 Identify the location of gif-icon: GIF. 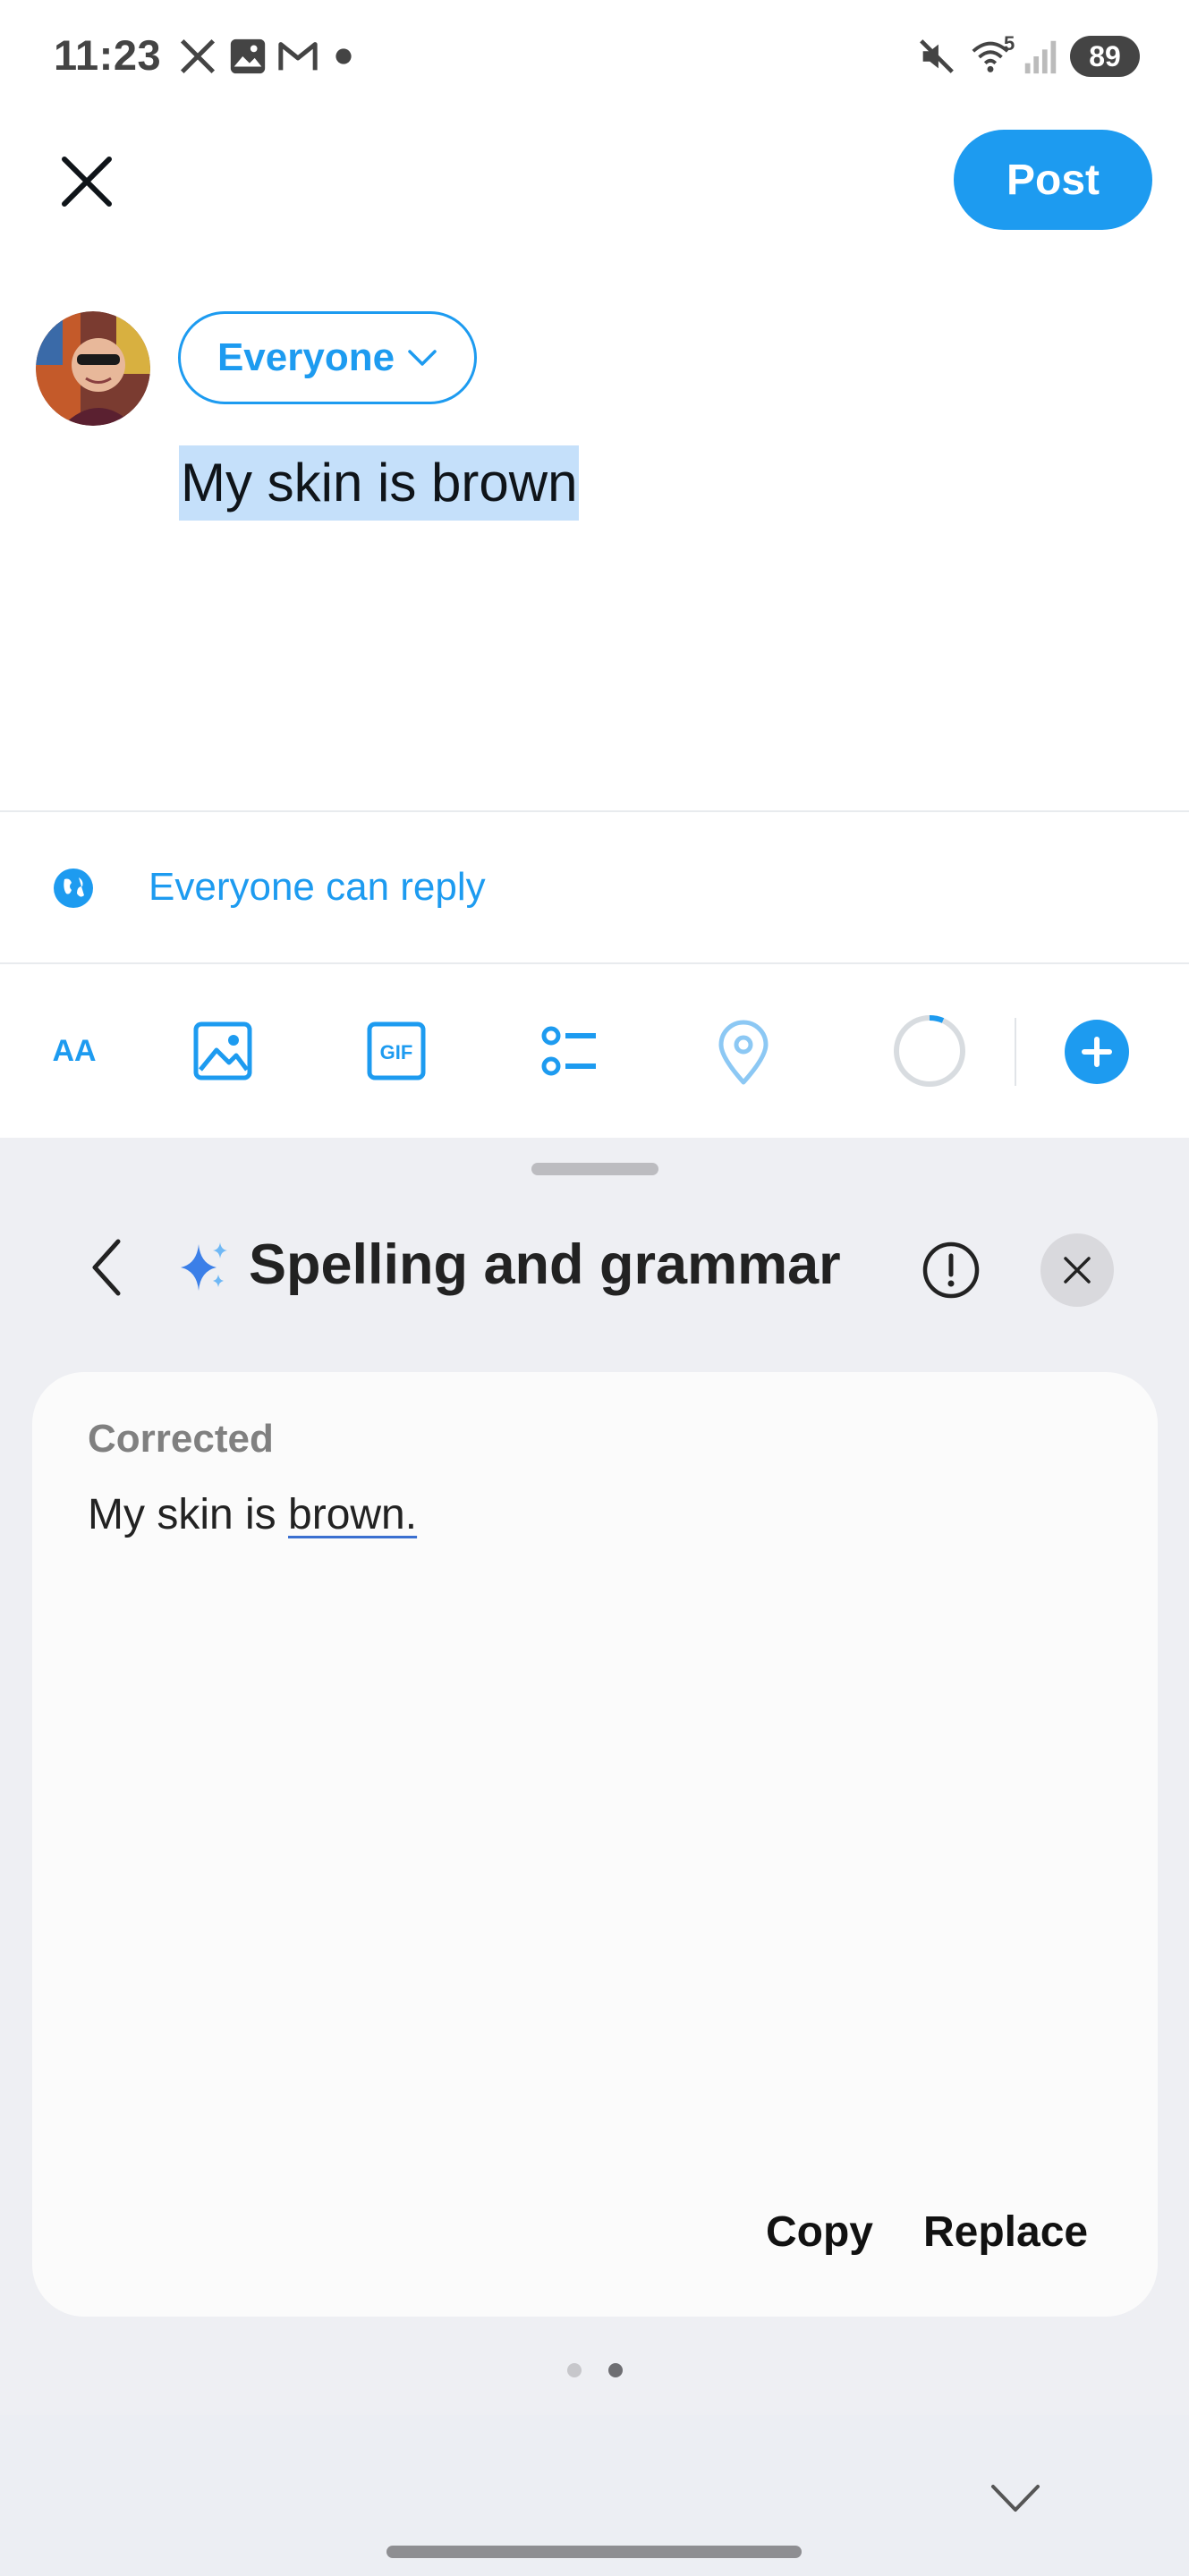
(396, 1051).